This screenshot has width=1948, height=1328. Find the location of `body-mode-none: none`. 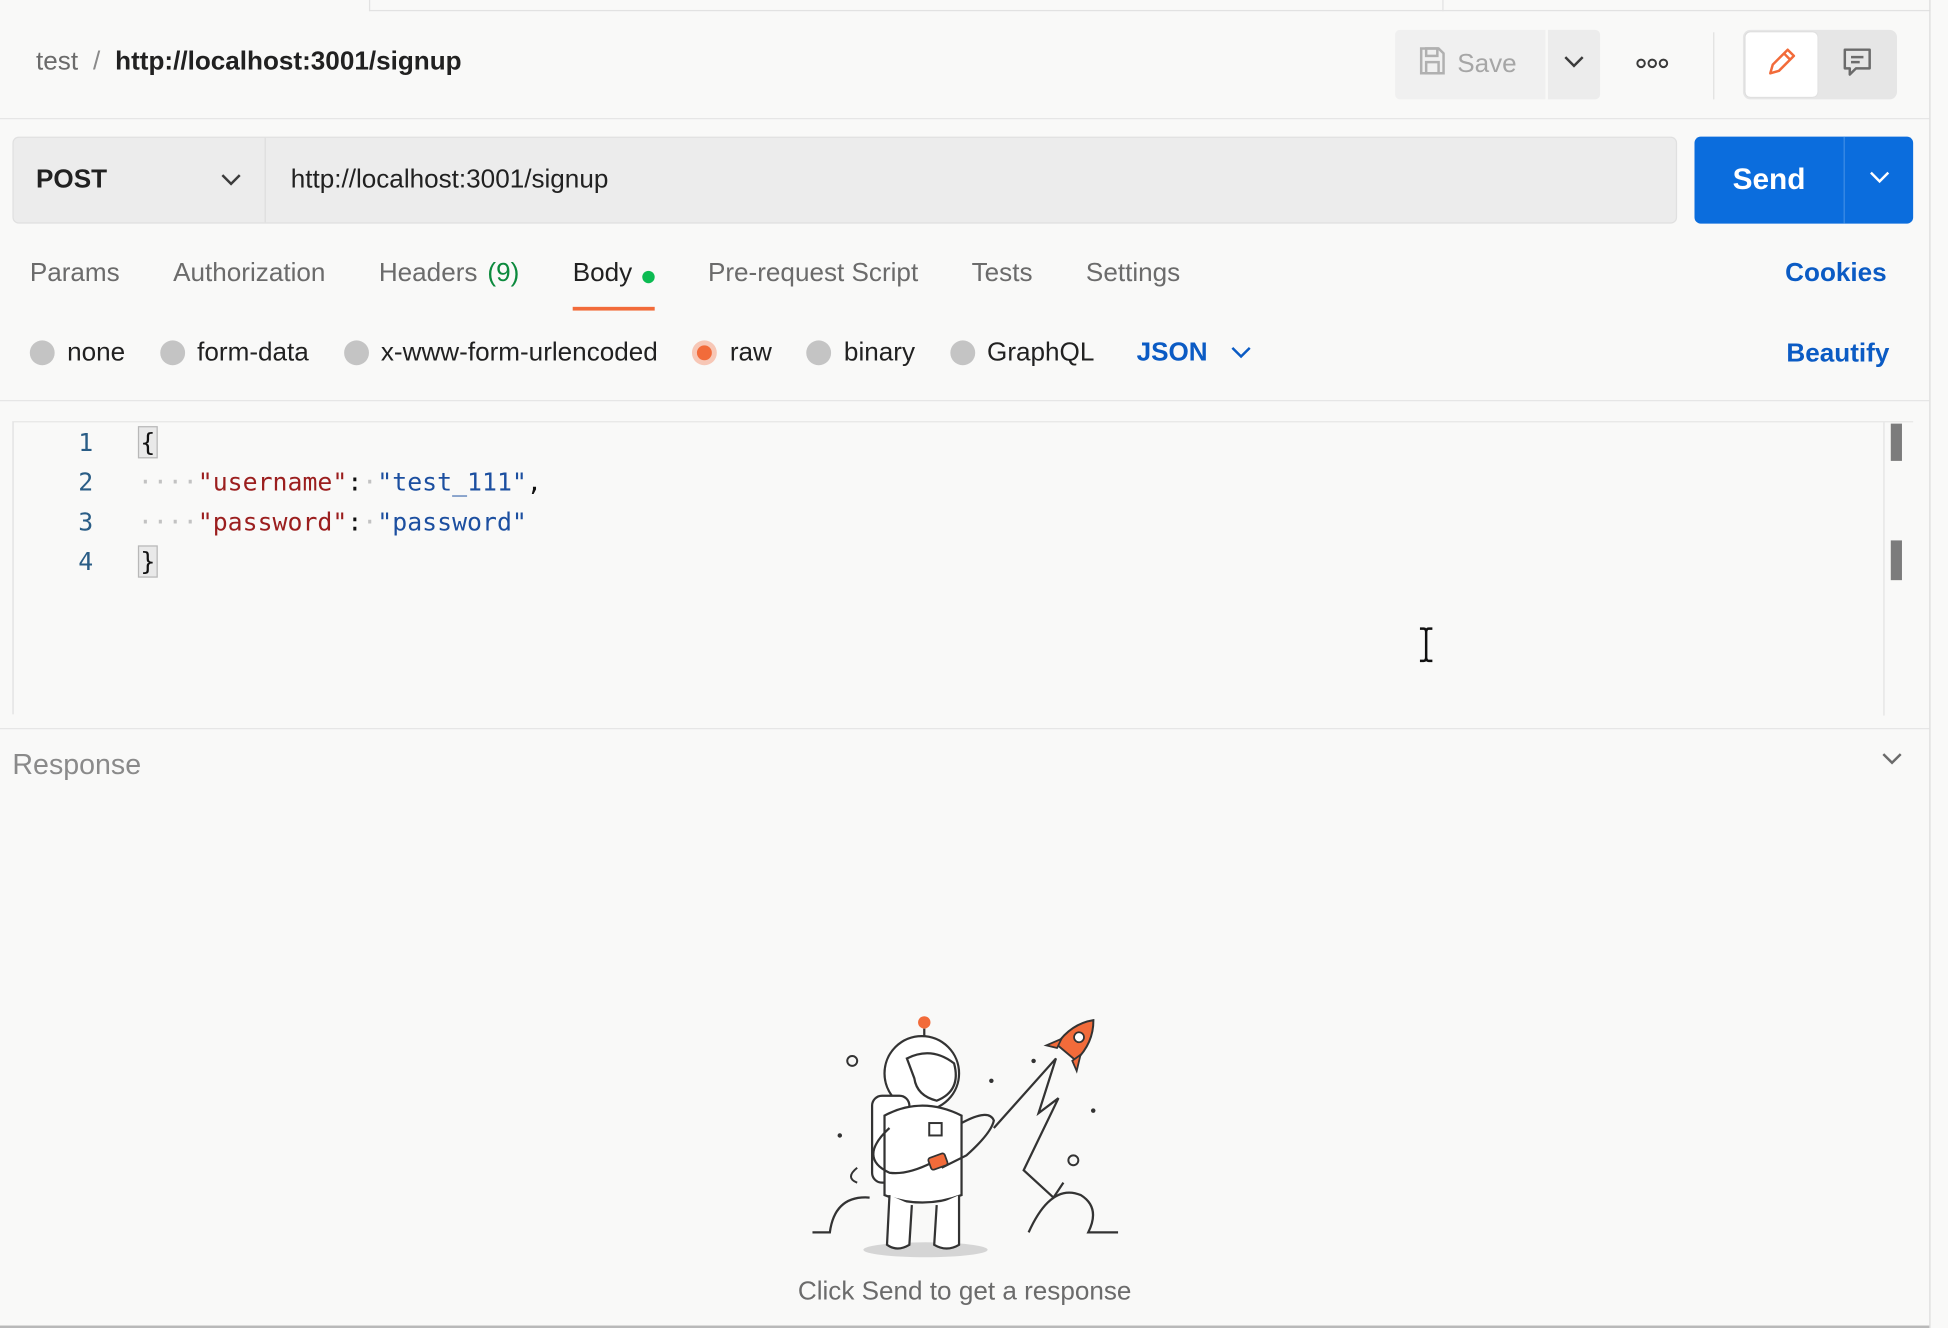

body-mode-none: none is located at coordinates (77, 352).